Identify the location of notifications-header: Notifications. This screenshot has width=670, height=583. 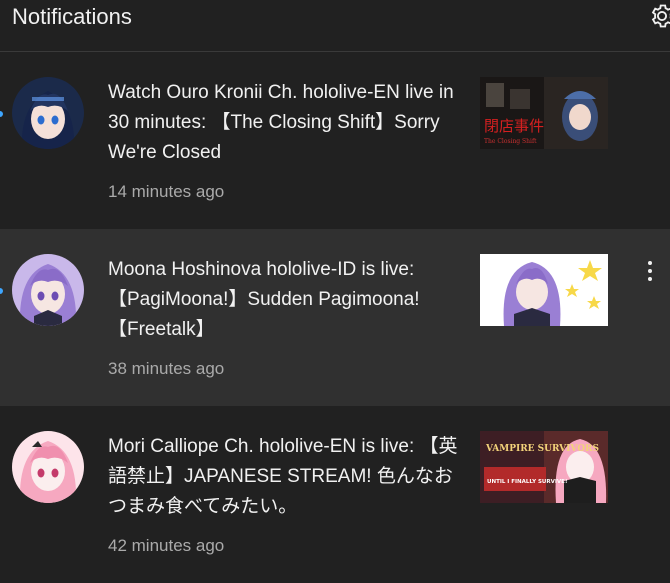
(335, 26).